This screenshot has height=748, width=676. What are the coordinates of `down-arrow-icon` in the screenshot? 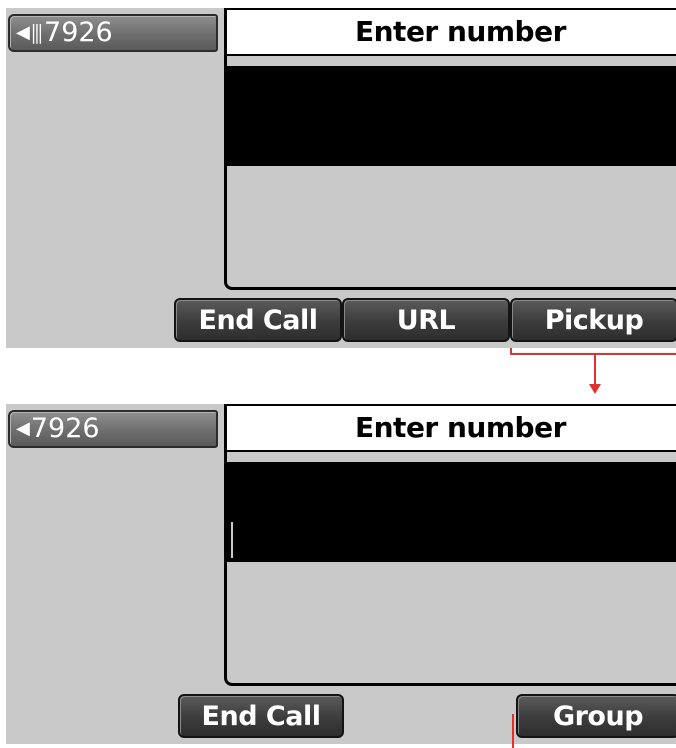 It's located at (595, 389).